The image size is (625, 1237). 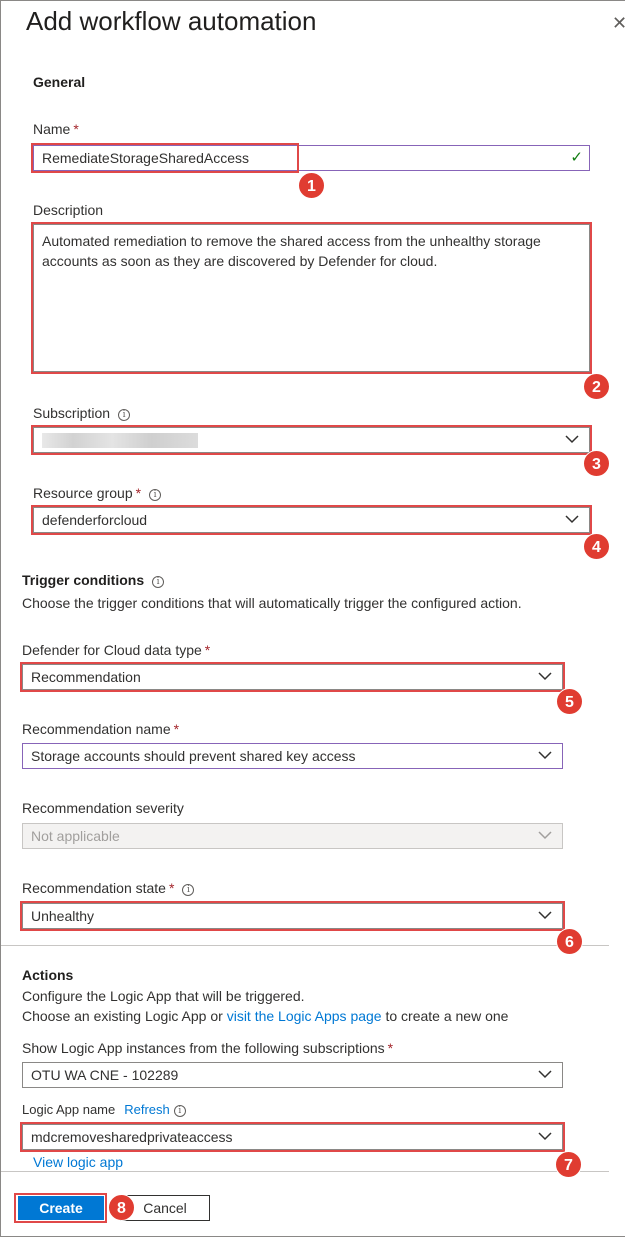 I want to click on callout-badge: 6, so click(x=569, y=941).